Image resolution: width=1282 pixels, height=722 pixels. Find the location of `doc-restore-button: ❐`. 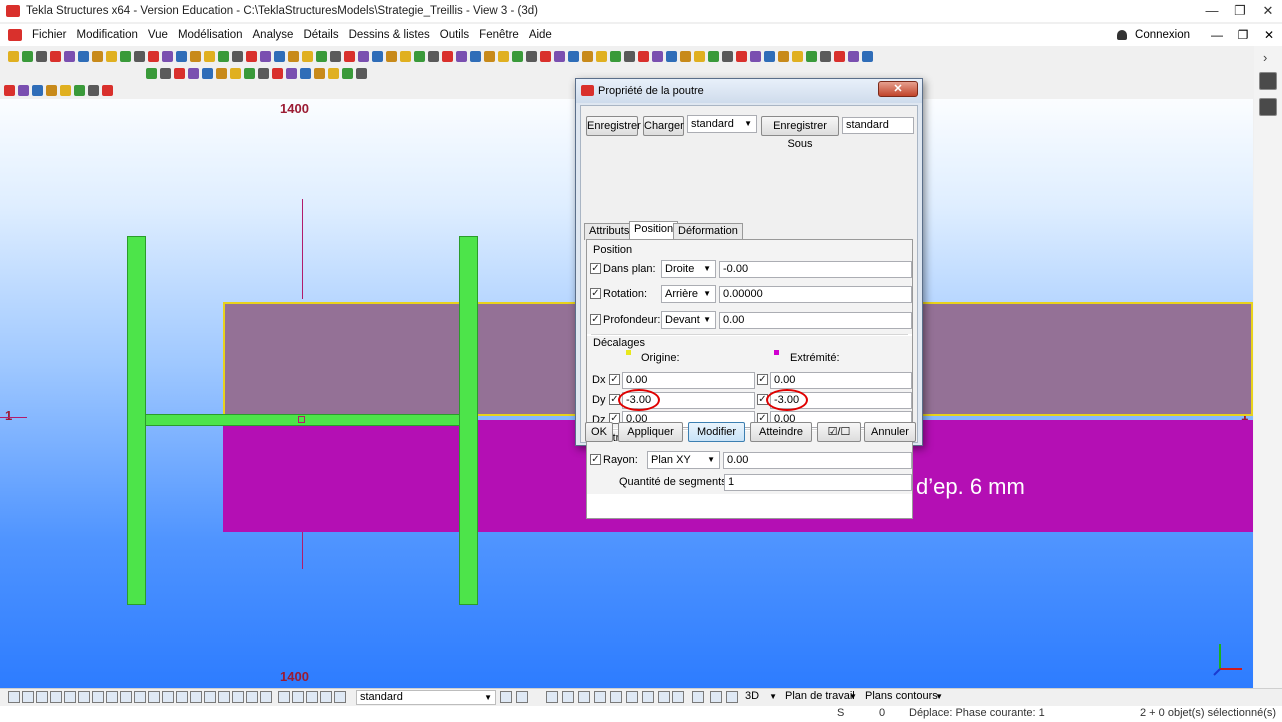

doc-restore-button: ❐ is located at coordinates (1243, 35).